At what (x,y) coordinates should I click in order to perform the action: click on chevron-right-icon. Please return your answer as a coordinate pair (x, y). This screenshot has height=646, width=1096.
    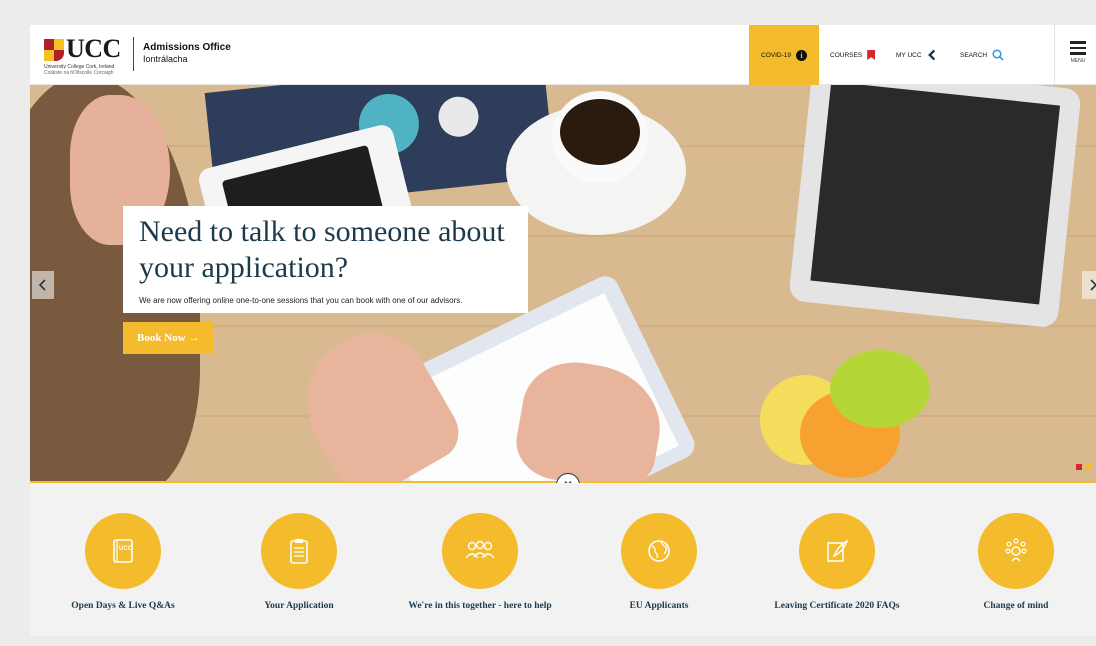
    Looking at the image, I should click on (1093, 285).